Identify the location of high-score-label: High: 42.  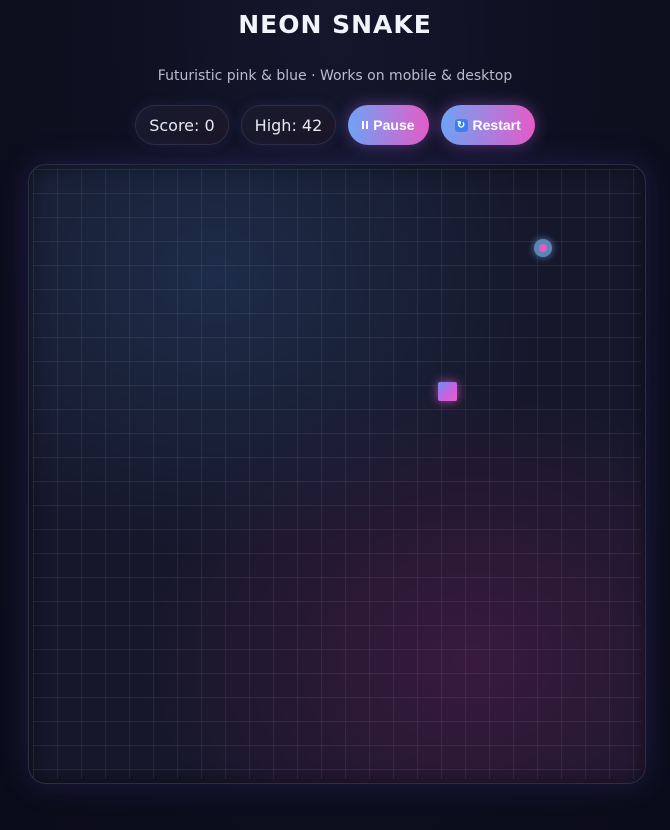
(288, 125).